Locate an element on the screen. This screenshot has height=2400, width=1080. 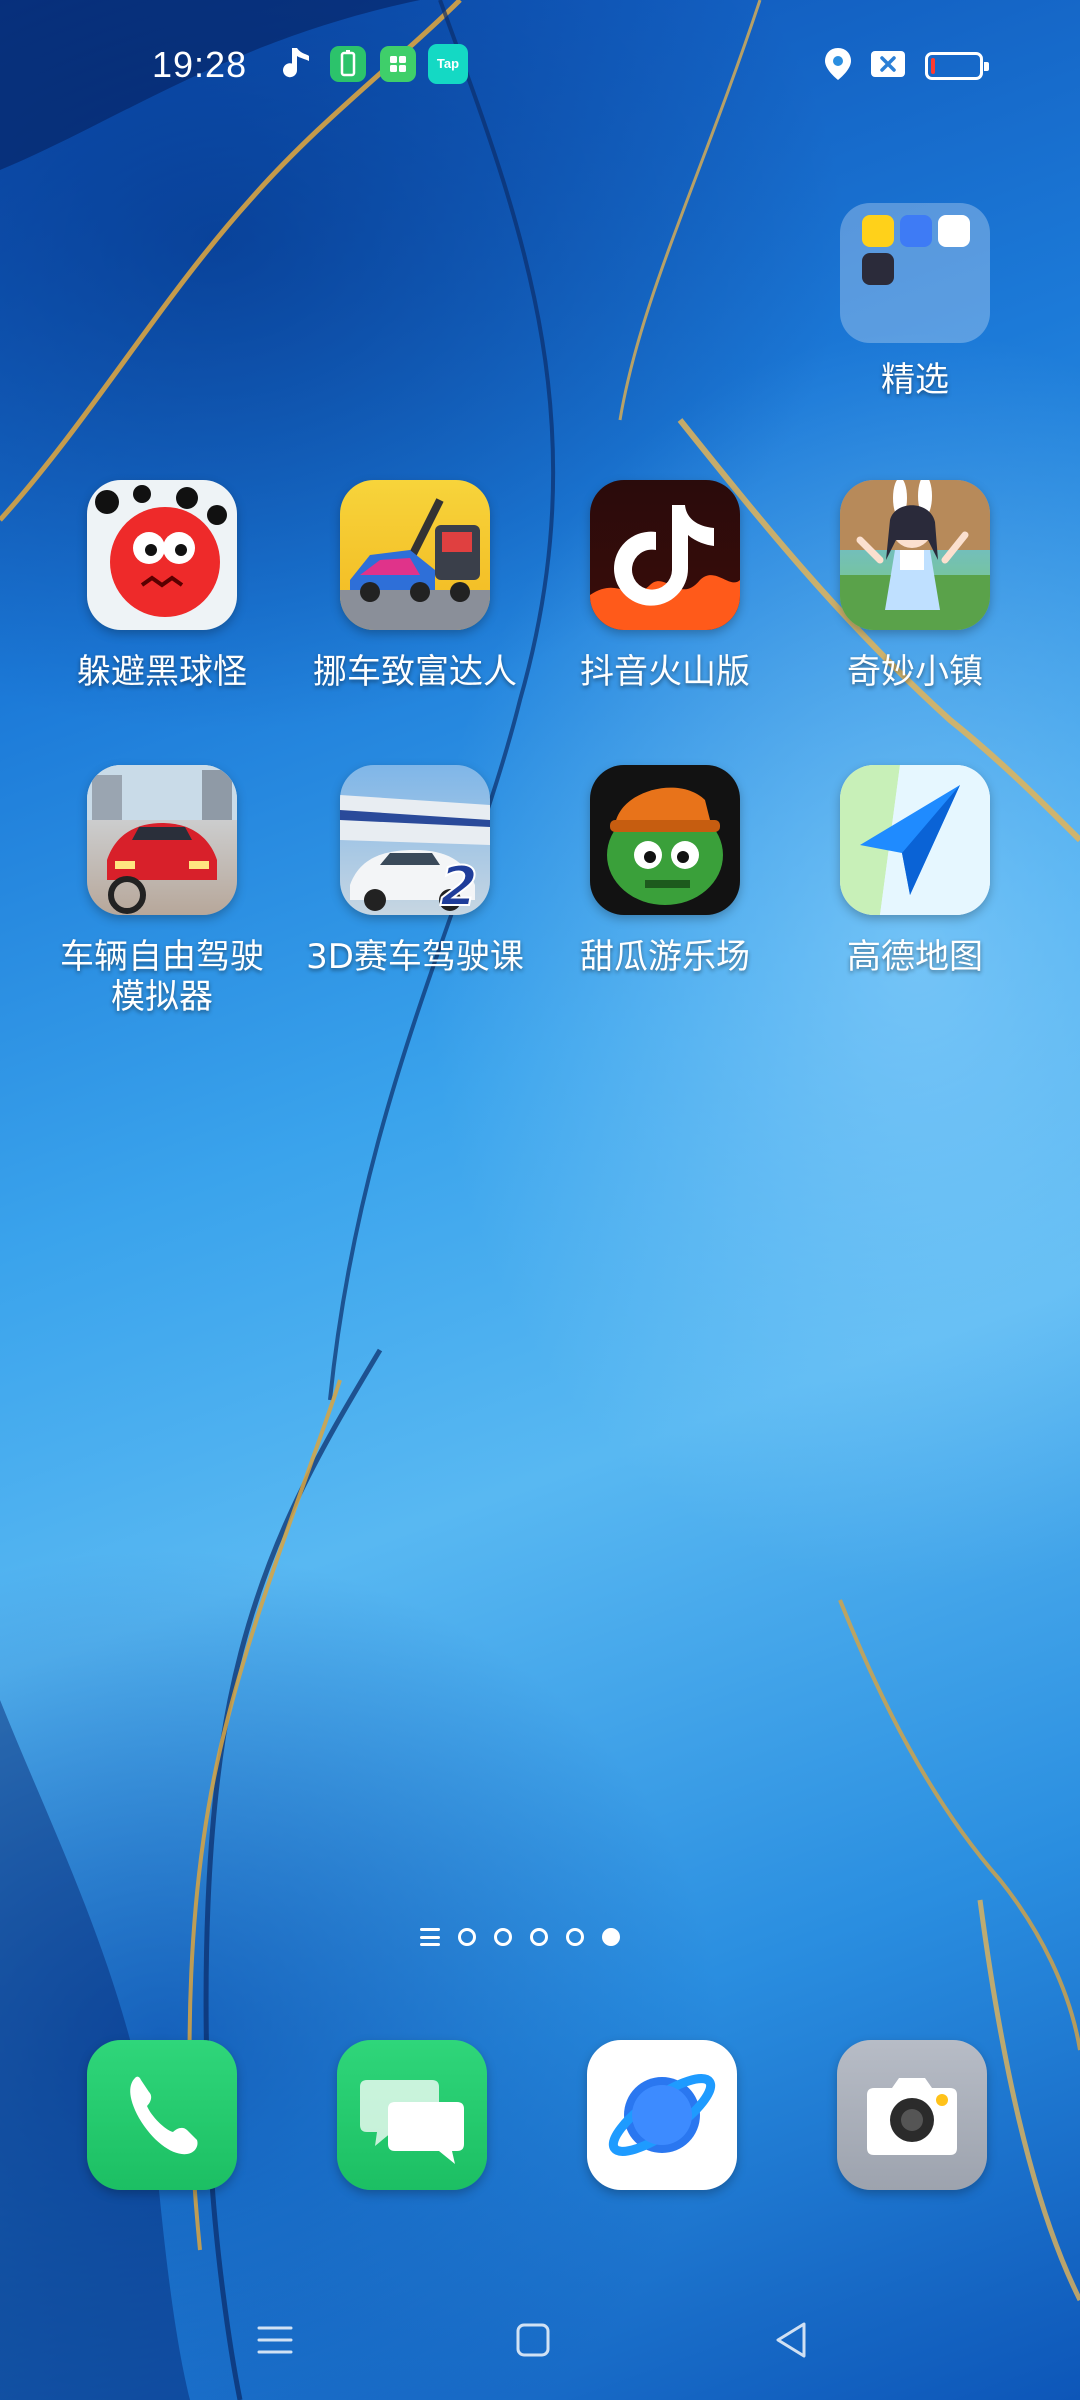
dock-messages is located at coordinates (412, 2115).